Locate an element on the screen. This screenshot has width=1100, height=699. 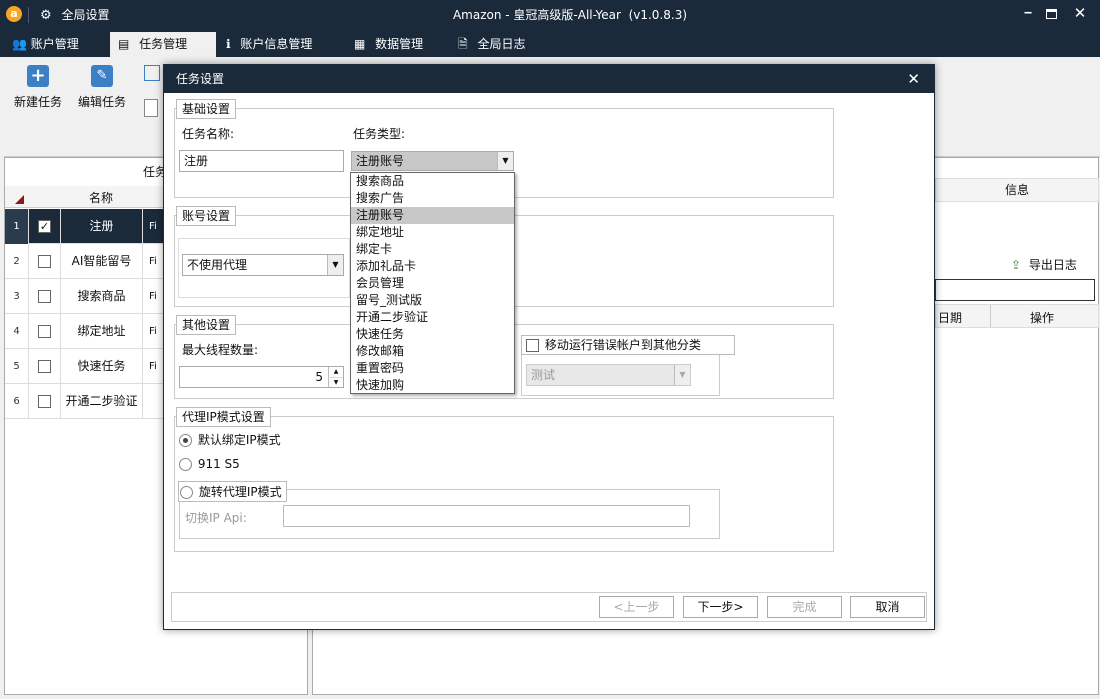
radio-label: 911 S5 is located at coordinates (218, 464).